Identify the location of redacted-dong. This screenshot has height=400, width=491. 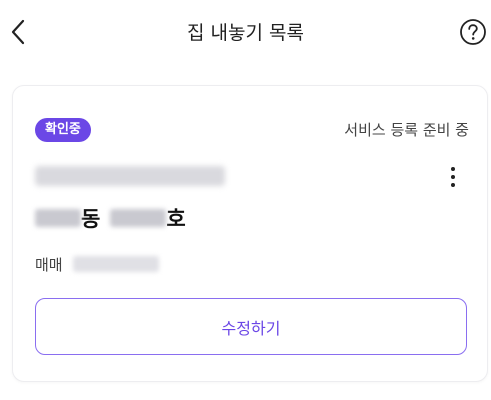
(58, 218).